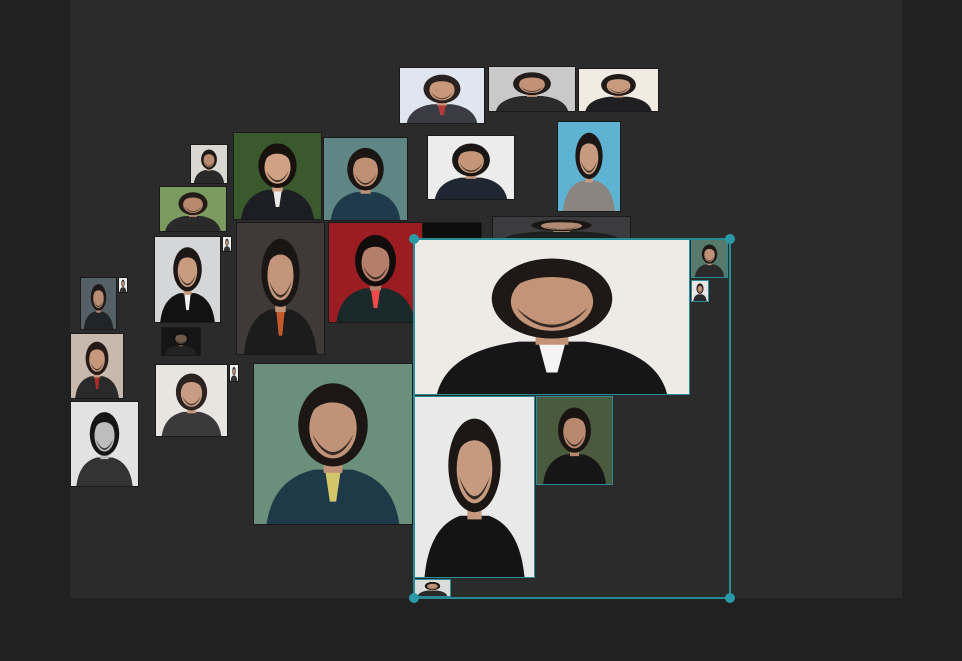 The width and height of the screenshot is (962, 661). I want to click on photo-bowtie-large, so click(552, 317).